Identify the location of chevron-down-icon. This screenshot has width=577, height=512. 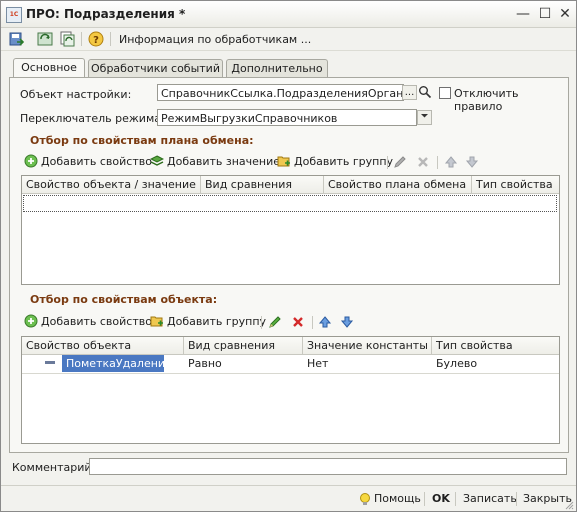
(424, 116).